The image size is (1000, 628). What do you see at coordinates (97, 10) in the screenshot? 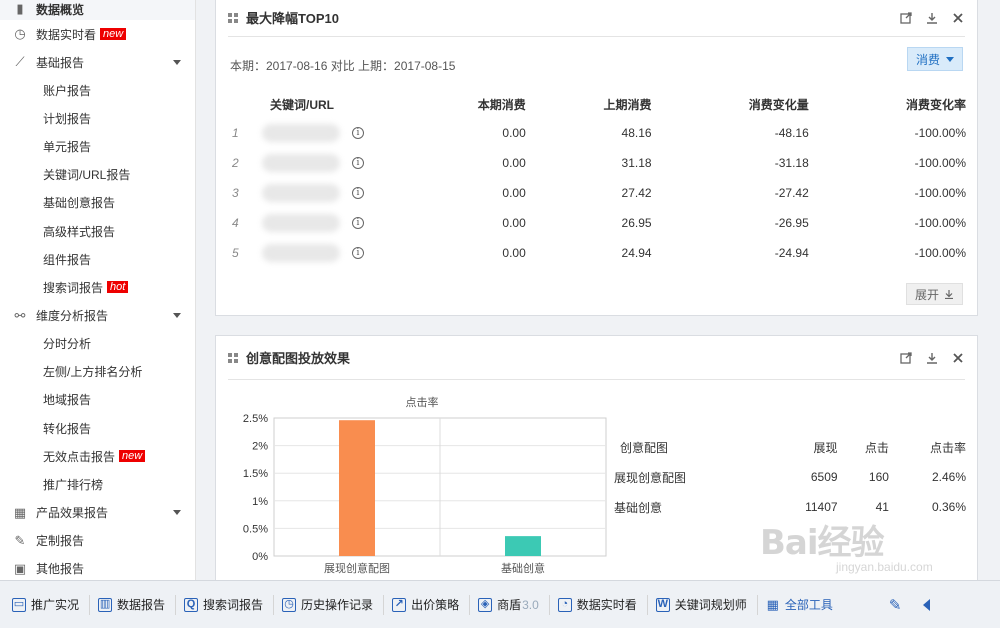
I see `sidebar-item: ▮ 数据概览` at bounding box center [97, 10].